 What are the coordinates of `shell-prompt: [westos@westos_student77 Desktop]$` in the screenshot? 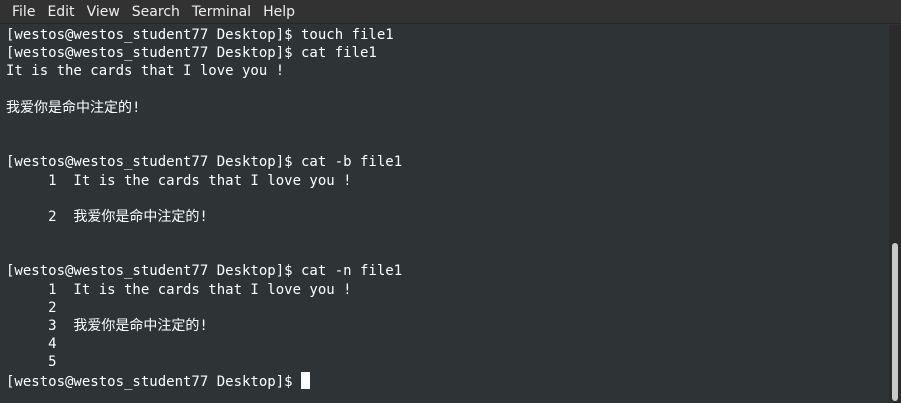 It's located at (154, 381).